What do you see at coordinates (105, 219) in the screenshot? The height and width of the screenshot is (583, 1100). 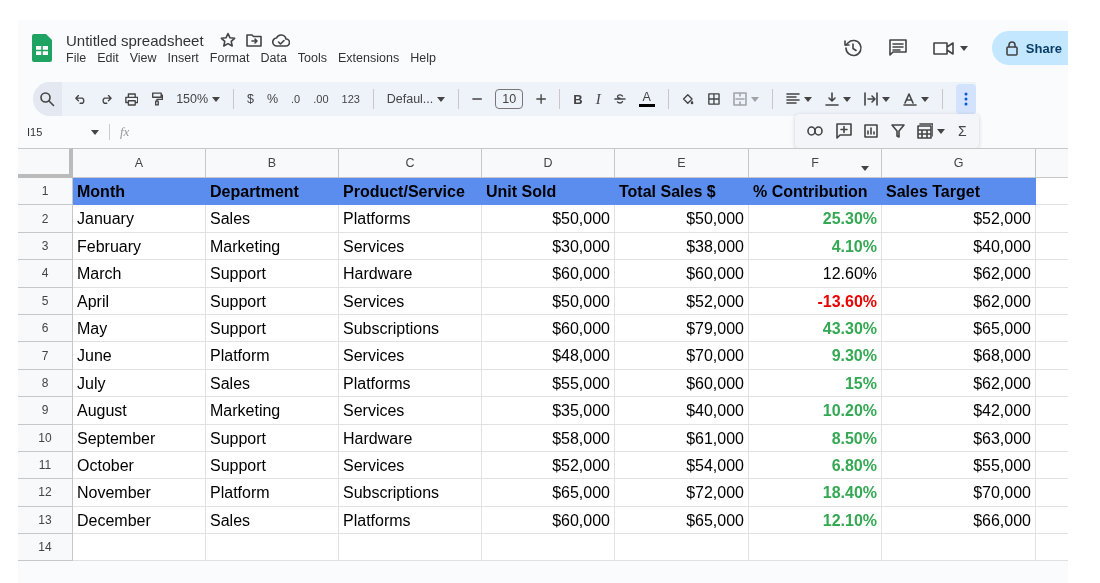 I see `table-cell: January` at bounding box center [105, 219].